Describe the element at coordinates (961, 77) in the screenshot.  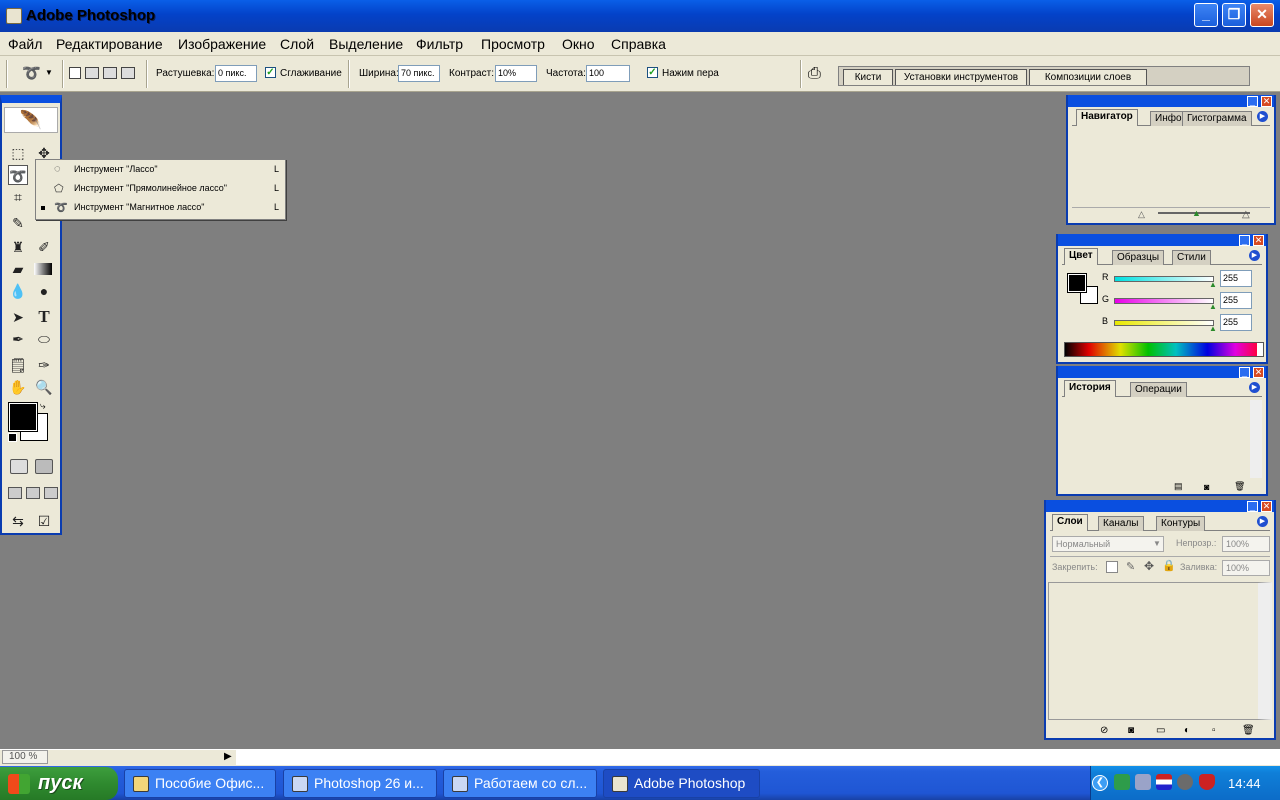
I see `well-tab-tool-presets: Установки инструментов` at that location.